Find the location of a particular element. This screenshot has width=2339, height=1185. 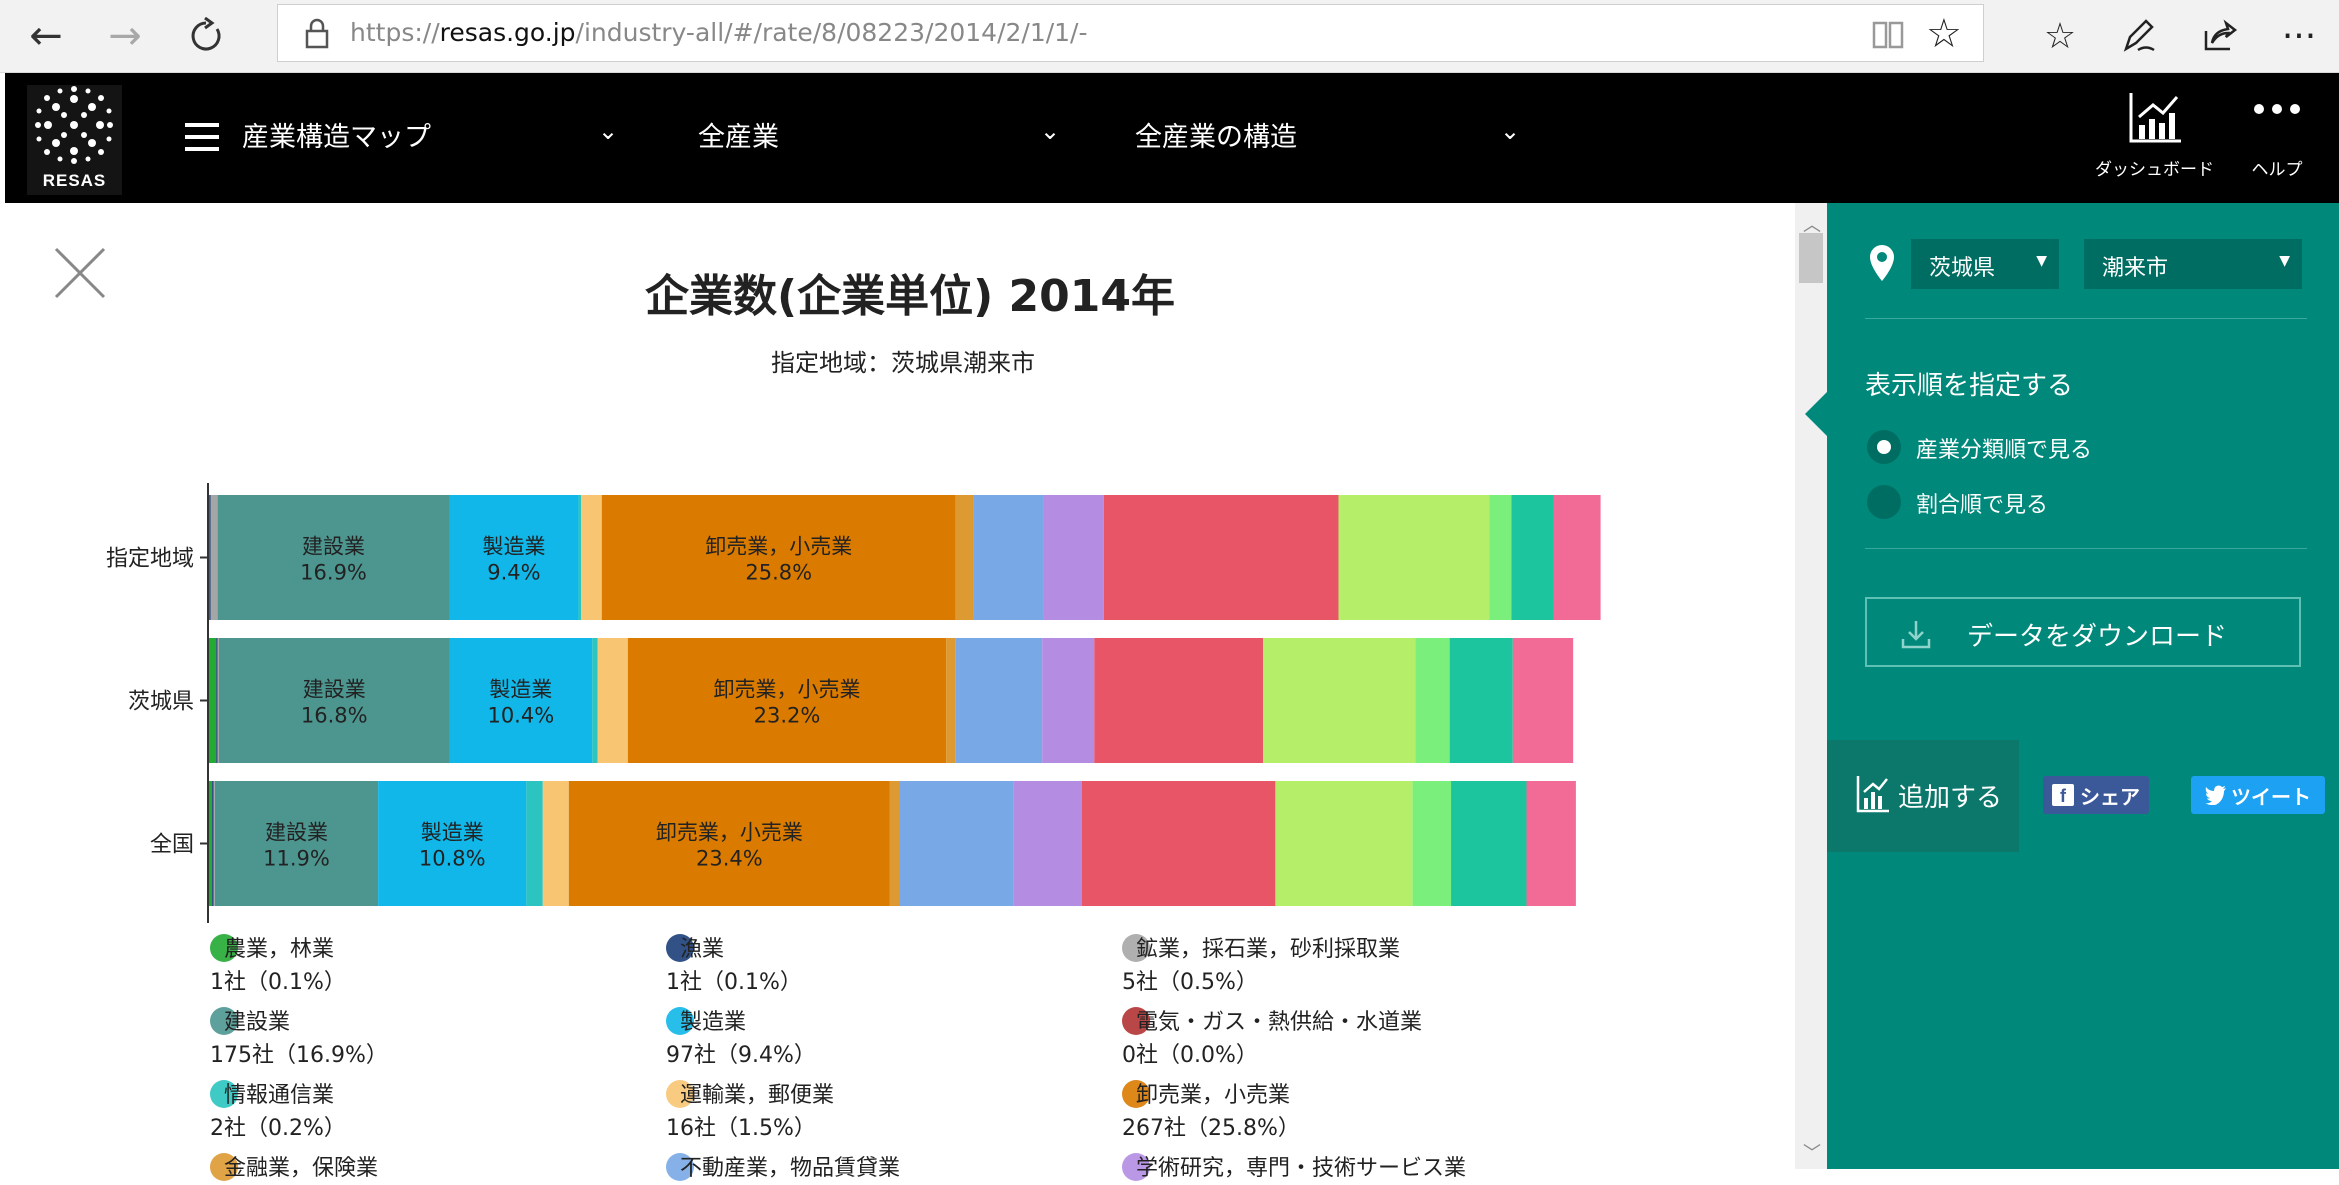

legend-item: 製造業 97社（9.4%） is located at coordinates (741, 1039).